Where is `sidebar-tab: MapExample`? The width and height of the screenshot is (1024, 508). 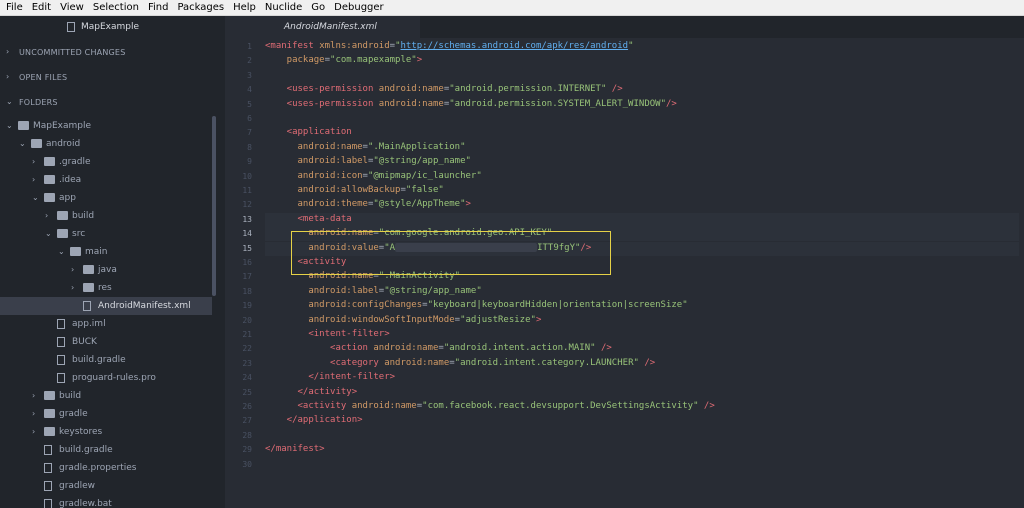
sidebar-tab: MapExample is located at coordinates (112, 27).